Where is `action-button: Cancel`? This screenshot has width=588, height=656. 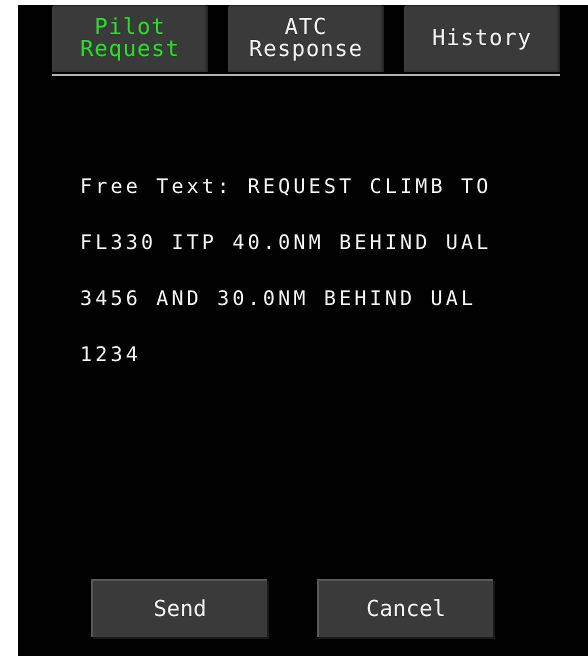 action-button: Cancel is located at coordinates (405, 608).